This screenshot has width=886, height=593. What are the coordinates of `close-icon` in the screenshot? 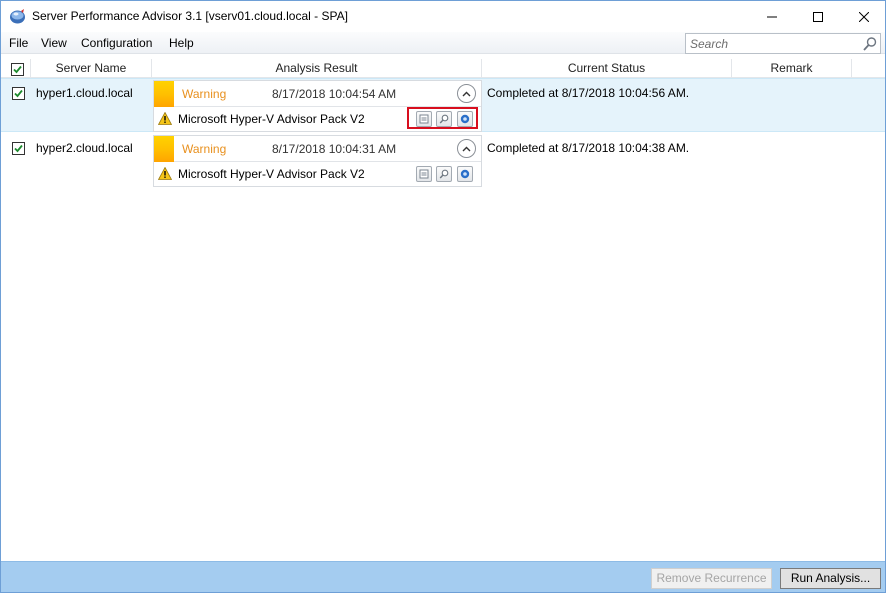 It's located at (864, 16).